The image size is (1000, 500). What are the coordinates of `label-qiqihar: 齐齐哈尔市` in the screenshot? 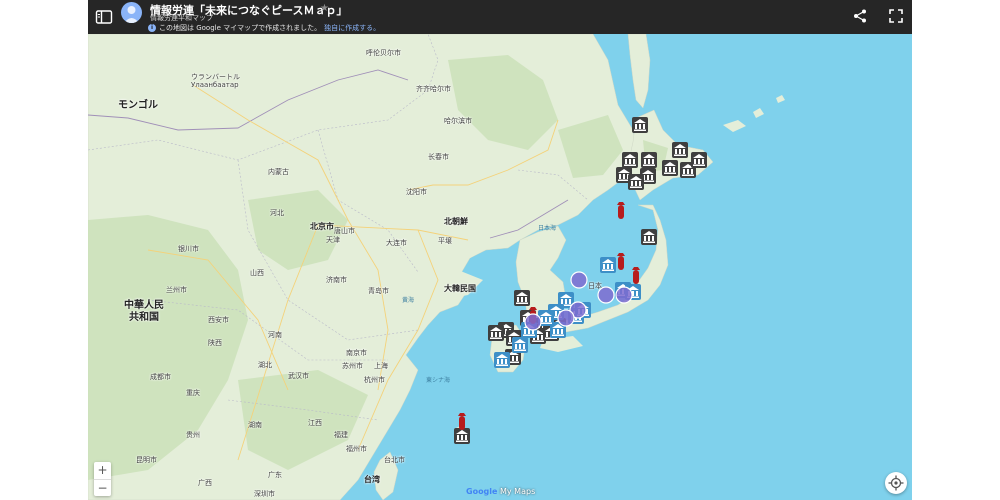 It's located at (433, 89).